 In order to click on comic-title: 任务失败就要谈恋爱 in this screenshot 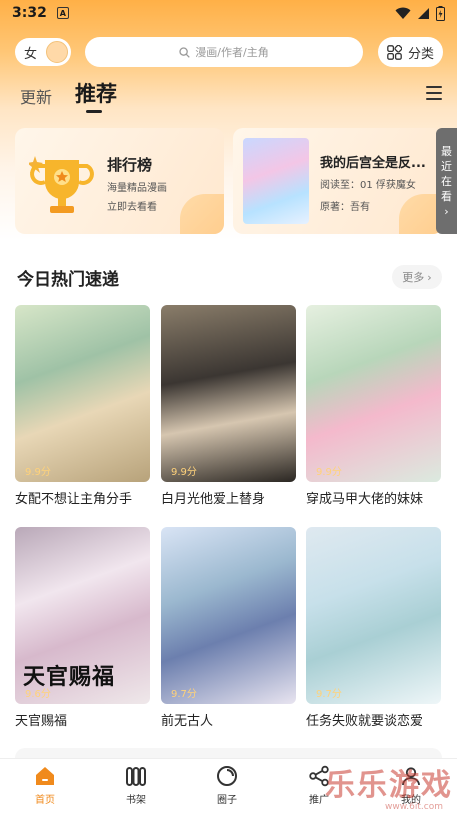, I will do `click(364, 719)`.